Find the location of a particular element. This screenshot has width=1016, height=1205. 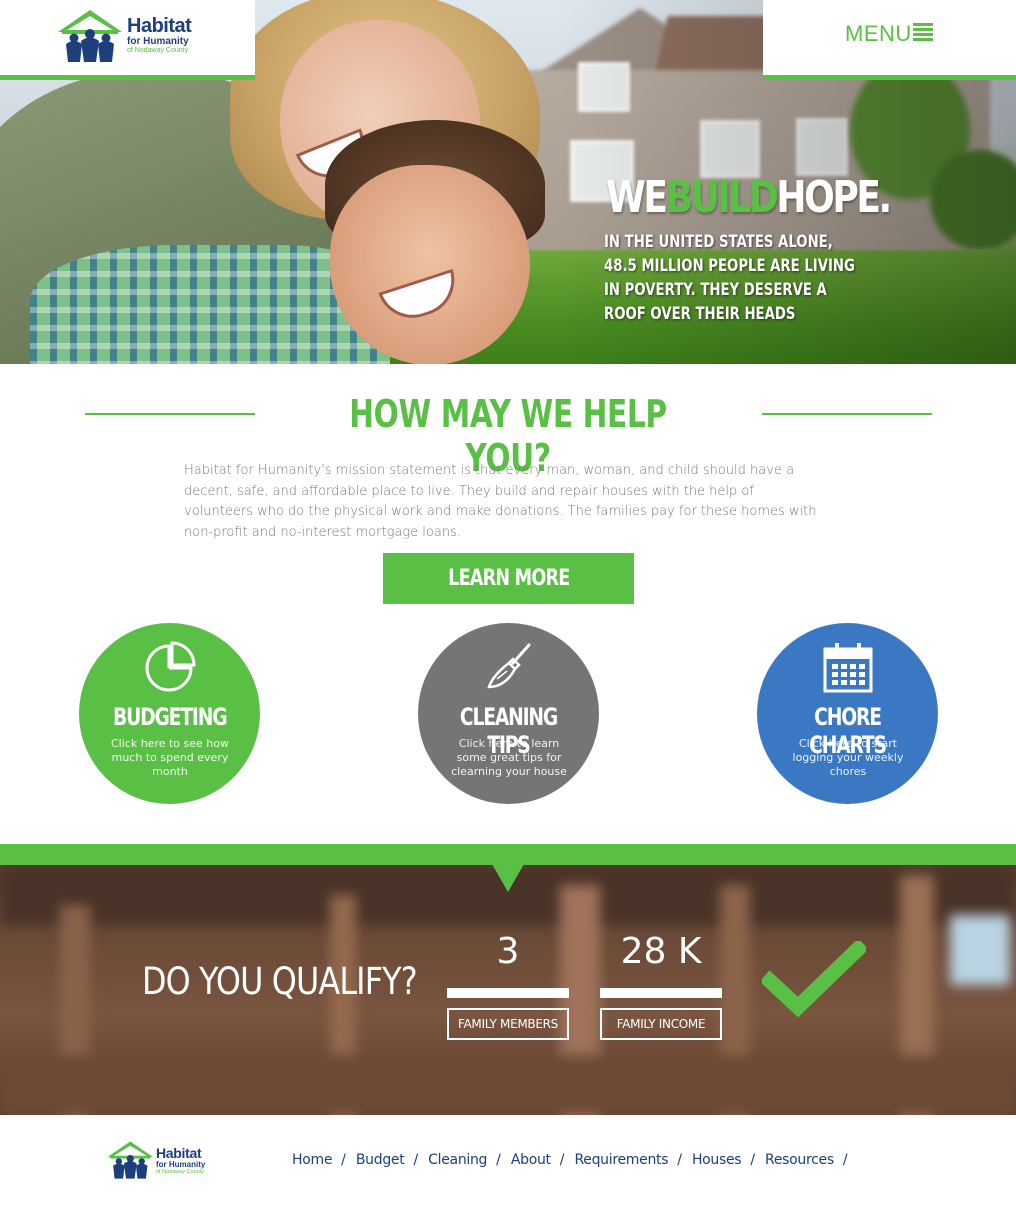

family-members-value: 3 is located at coordinates (508, 951).